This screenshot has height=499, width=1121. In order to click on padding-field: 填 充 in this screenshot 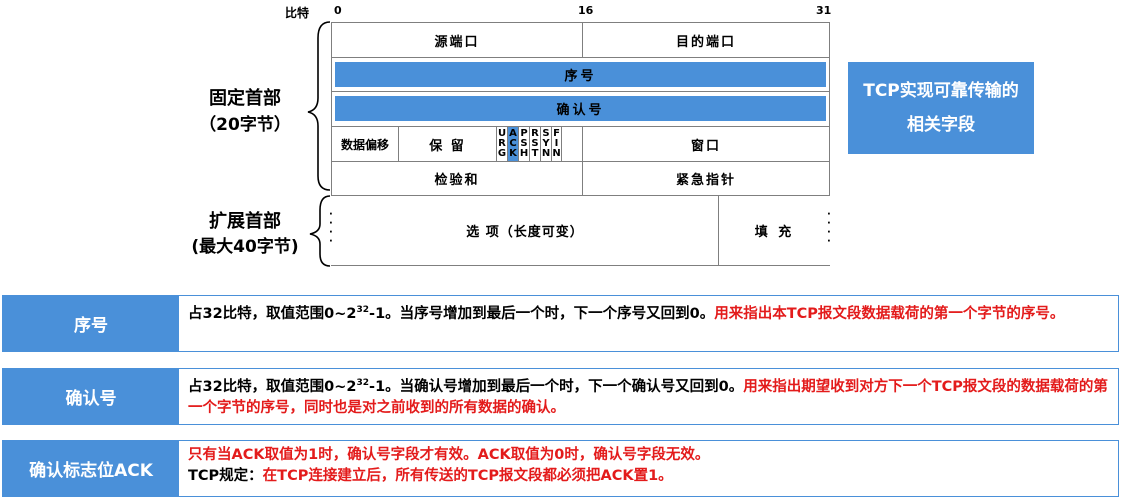, I will do `click(774, 232)`.